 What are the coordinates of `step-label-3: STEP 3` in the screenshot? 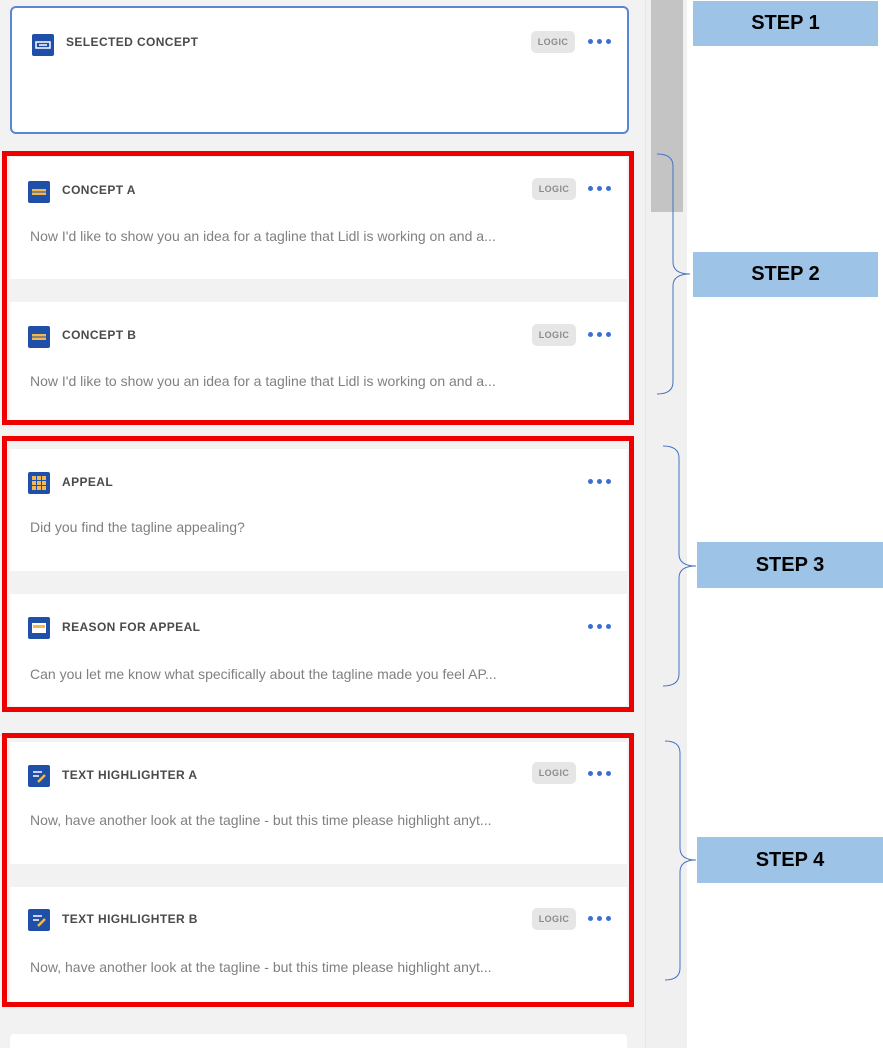 It's located at (790, 565).